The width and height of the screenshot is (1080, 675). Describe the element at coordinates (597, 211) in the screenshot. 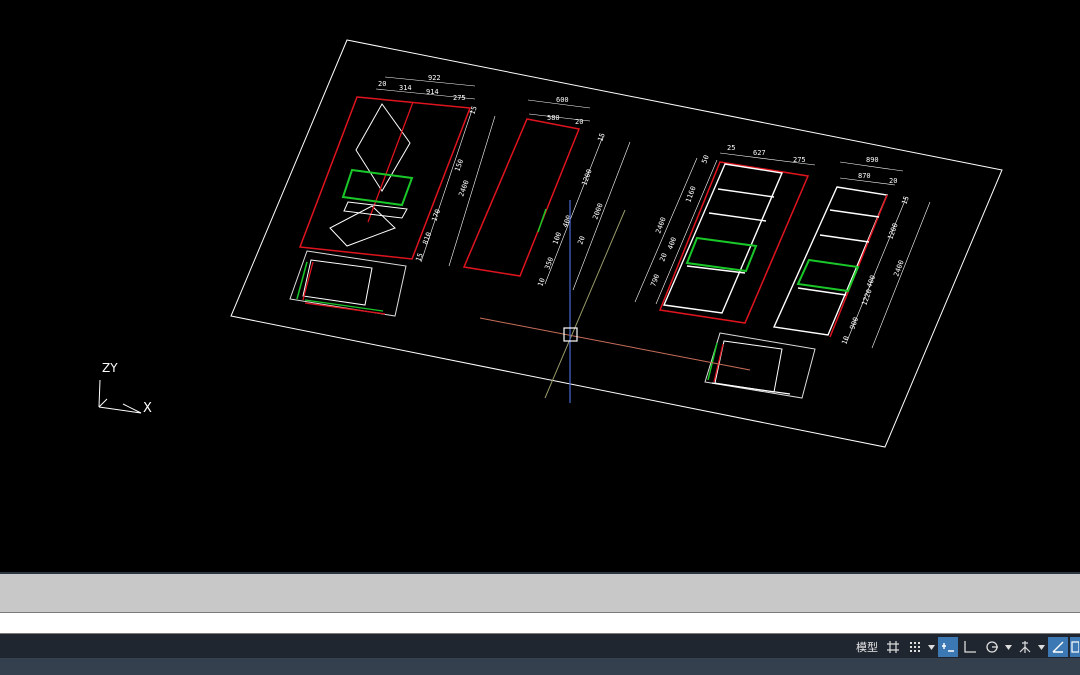

I see `dim-2000: 2000` at that location.